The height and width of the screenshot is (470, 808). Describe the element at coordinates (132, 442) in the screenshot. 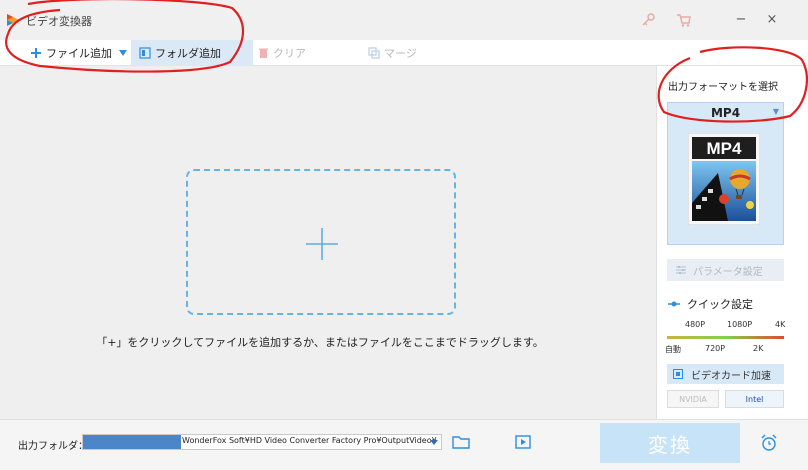

I see `path-selection-highlight` at that location.